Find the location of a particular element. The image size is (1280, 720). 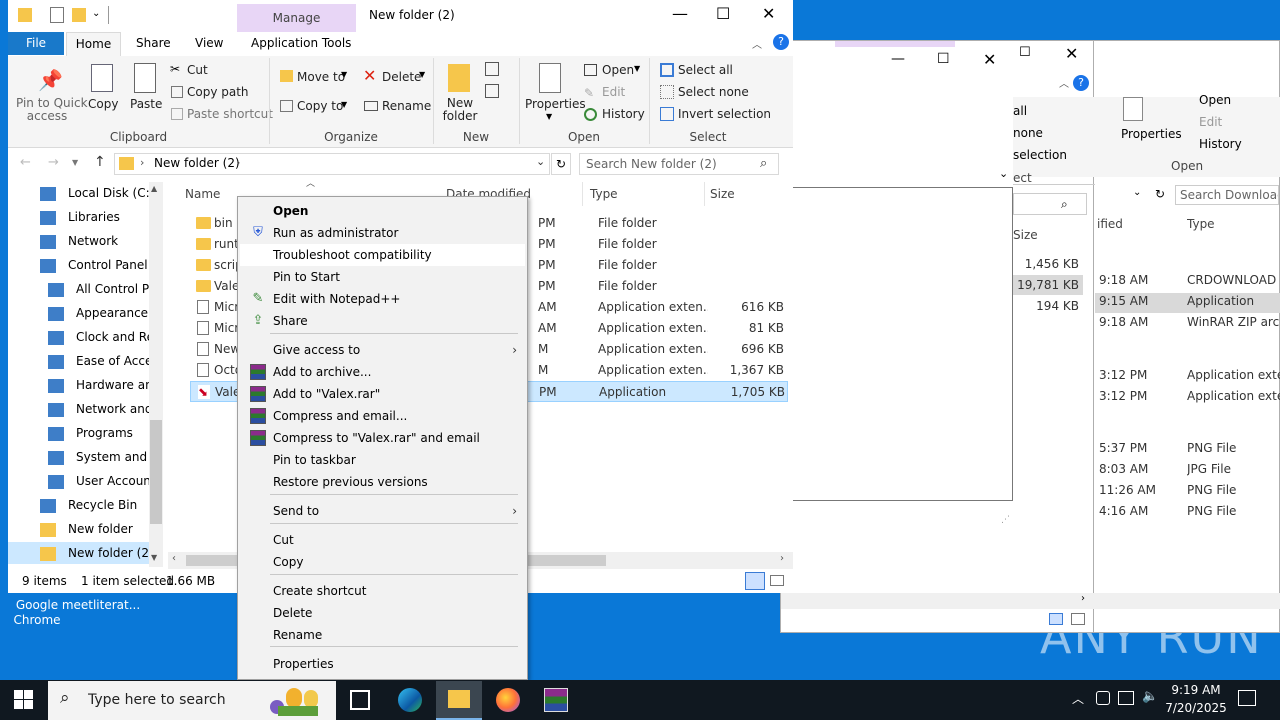

manage-tab: Manage is located at coordinates (296, 18).